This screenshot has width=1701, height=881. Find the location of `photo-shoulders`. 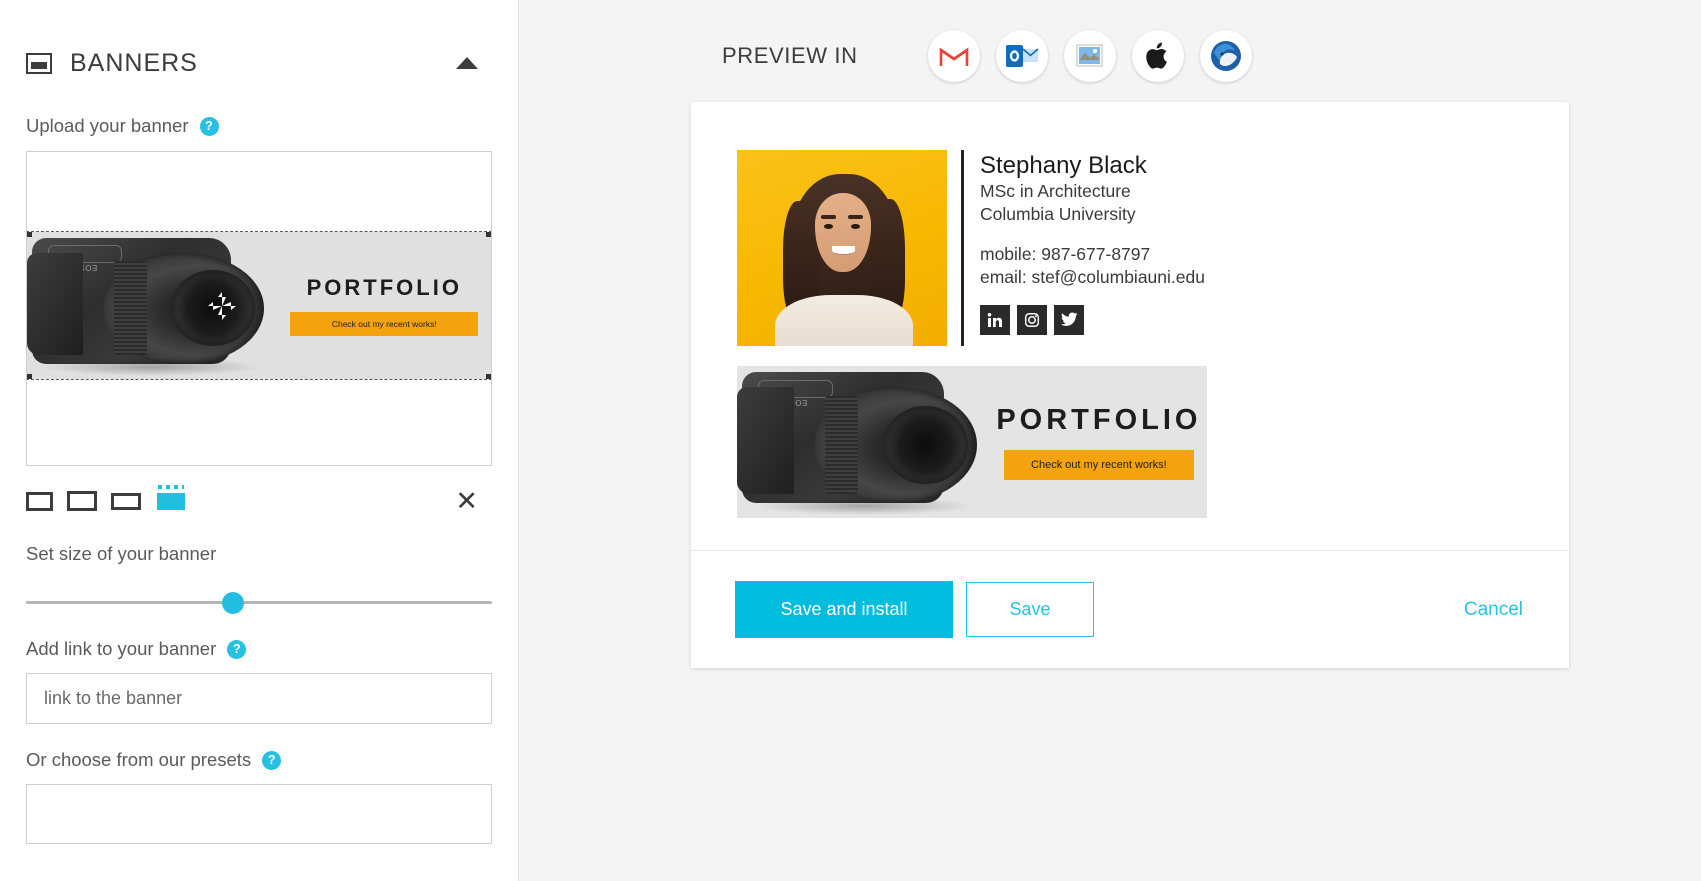

photo-shoulders is located at coordinates (844, 320).